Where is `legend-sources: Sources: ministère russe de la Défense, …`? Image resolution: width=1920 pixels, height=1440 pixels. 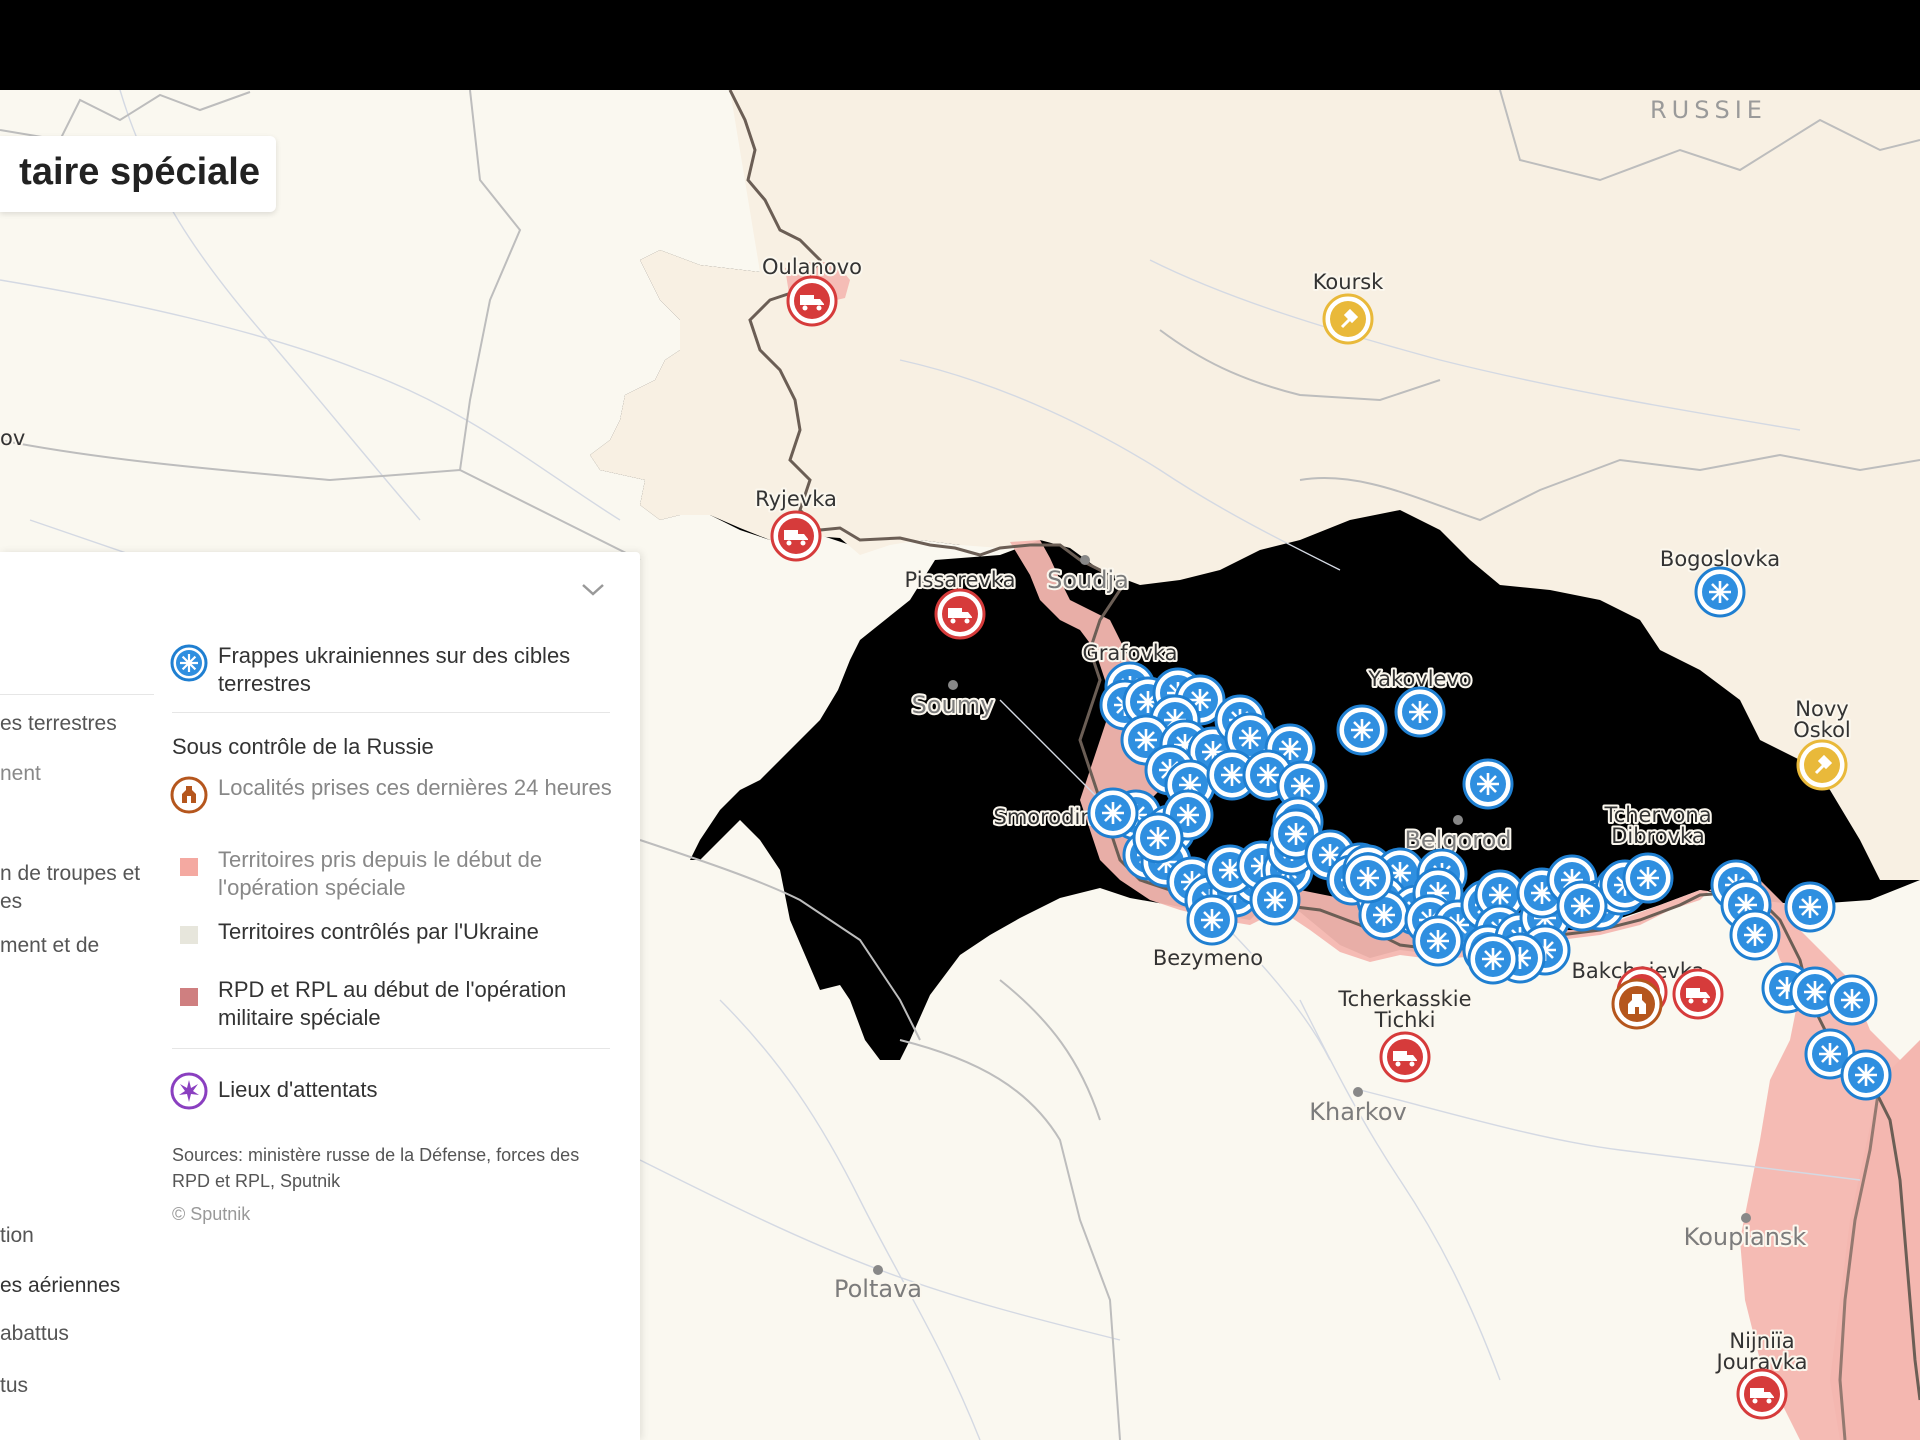
legend-sources: Sources: ministère russe de la Défense, … is located at coordinates (376, 1168).